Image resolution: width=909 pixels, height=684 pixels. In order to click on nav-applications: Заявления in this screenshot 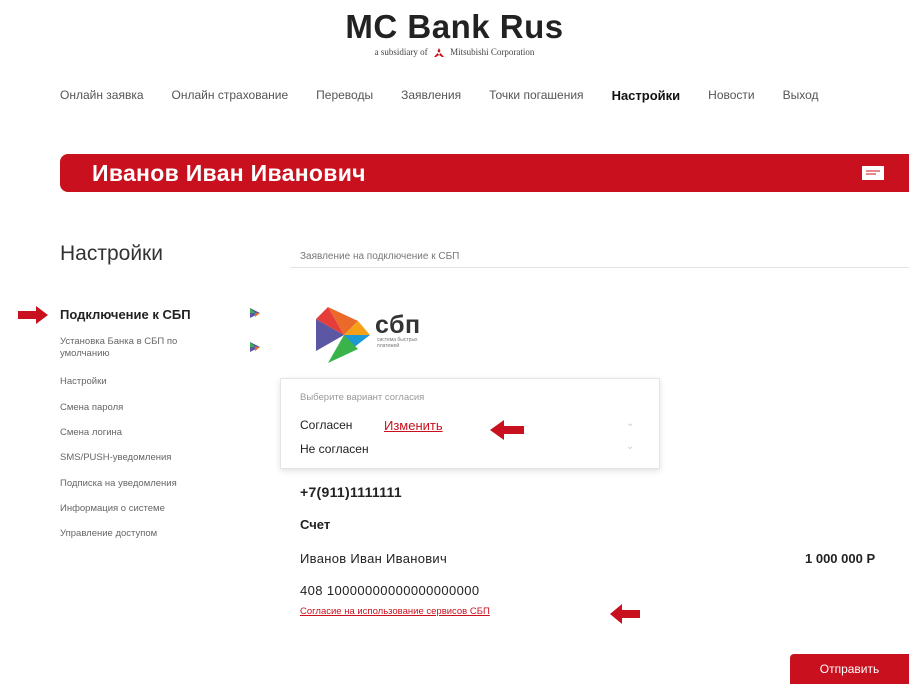, I will do `click(431, 95)`.